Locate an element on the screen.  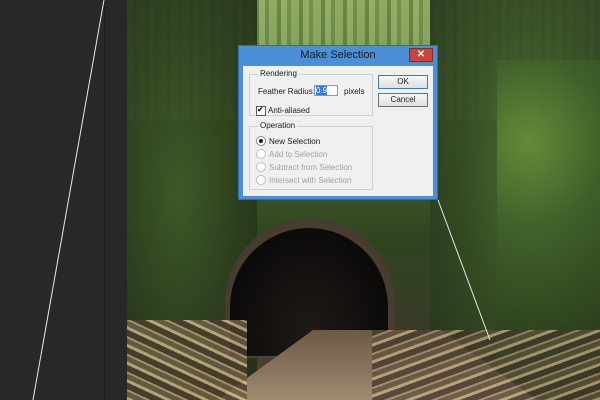
feather-unit-label: pixels is located at coordinates (354, 91).